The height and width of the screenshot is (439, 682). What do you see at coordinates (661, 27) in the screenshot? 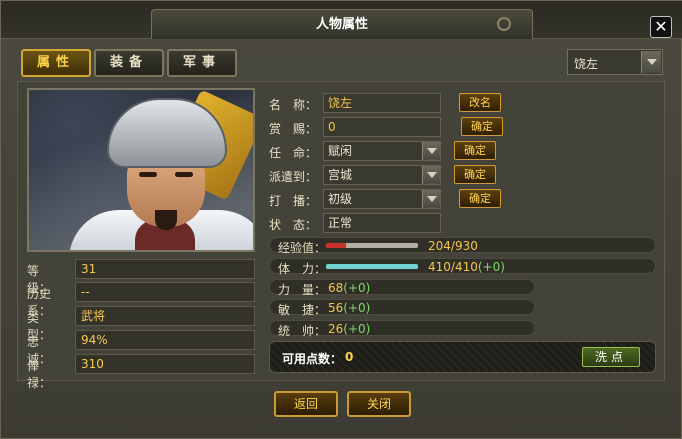
I see `close-icon: ✕` at bounding box center [661, 27].